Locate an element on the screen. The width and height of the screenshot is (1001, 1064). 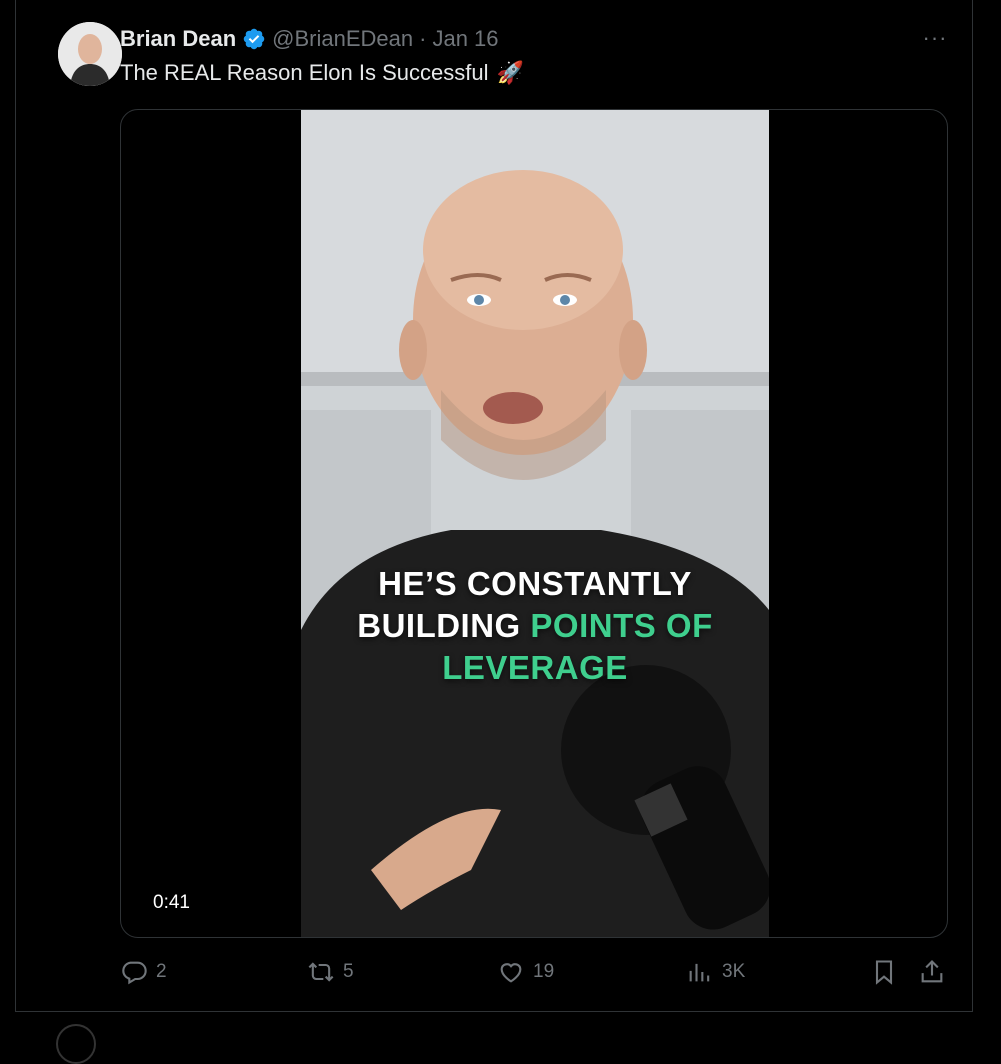
more-options-button: ··· is located at coordinates (935, 37).